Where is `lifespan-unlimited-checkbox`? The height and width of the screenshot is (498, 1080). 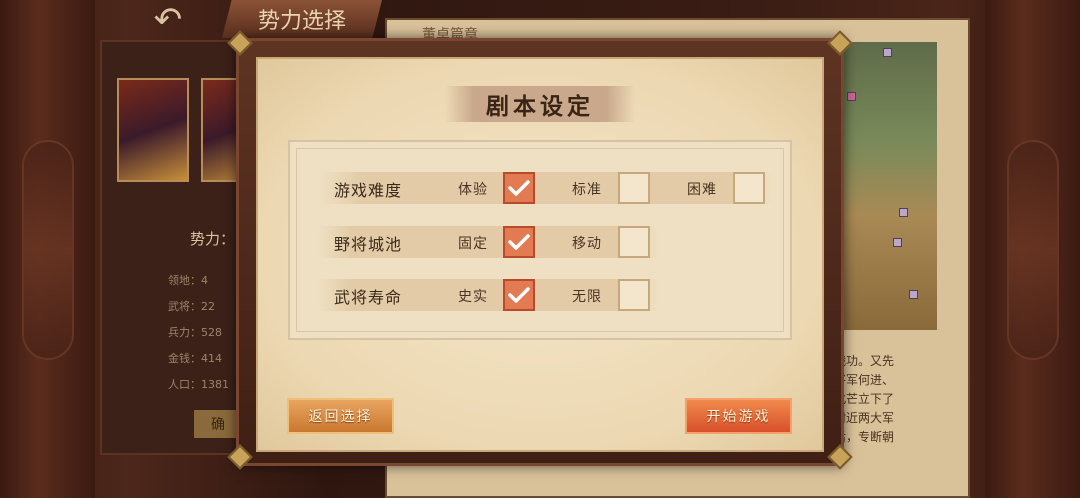
lifespan-unlimited-checkbox is located at coordinates (634, 295).